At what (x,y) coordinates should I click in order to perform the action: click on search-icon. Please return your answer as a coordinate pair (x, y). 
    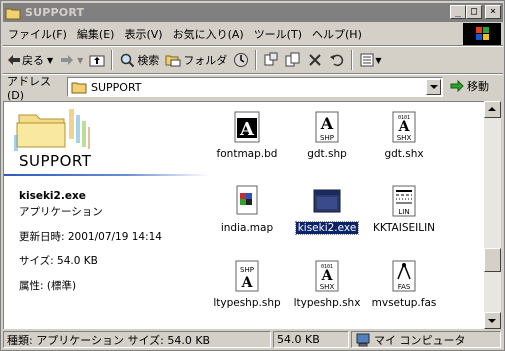
    Looking at the image, I should click on (127, 60).